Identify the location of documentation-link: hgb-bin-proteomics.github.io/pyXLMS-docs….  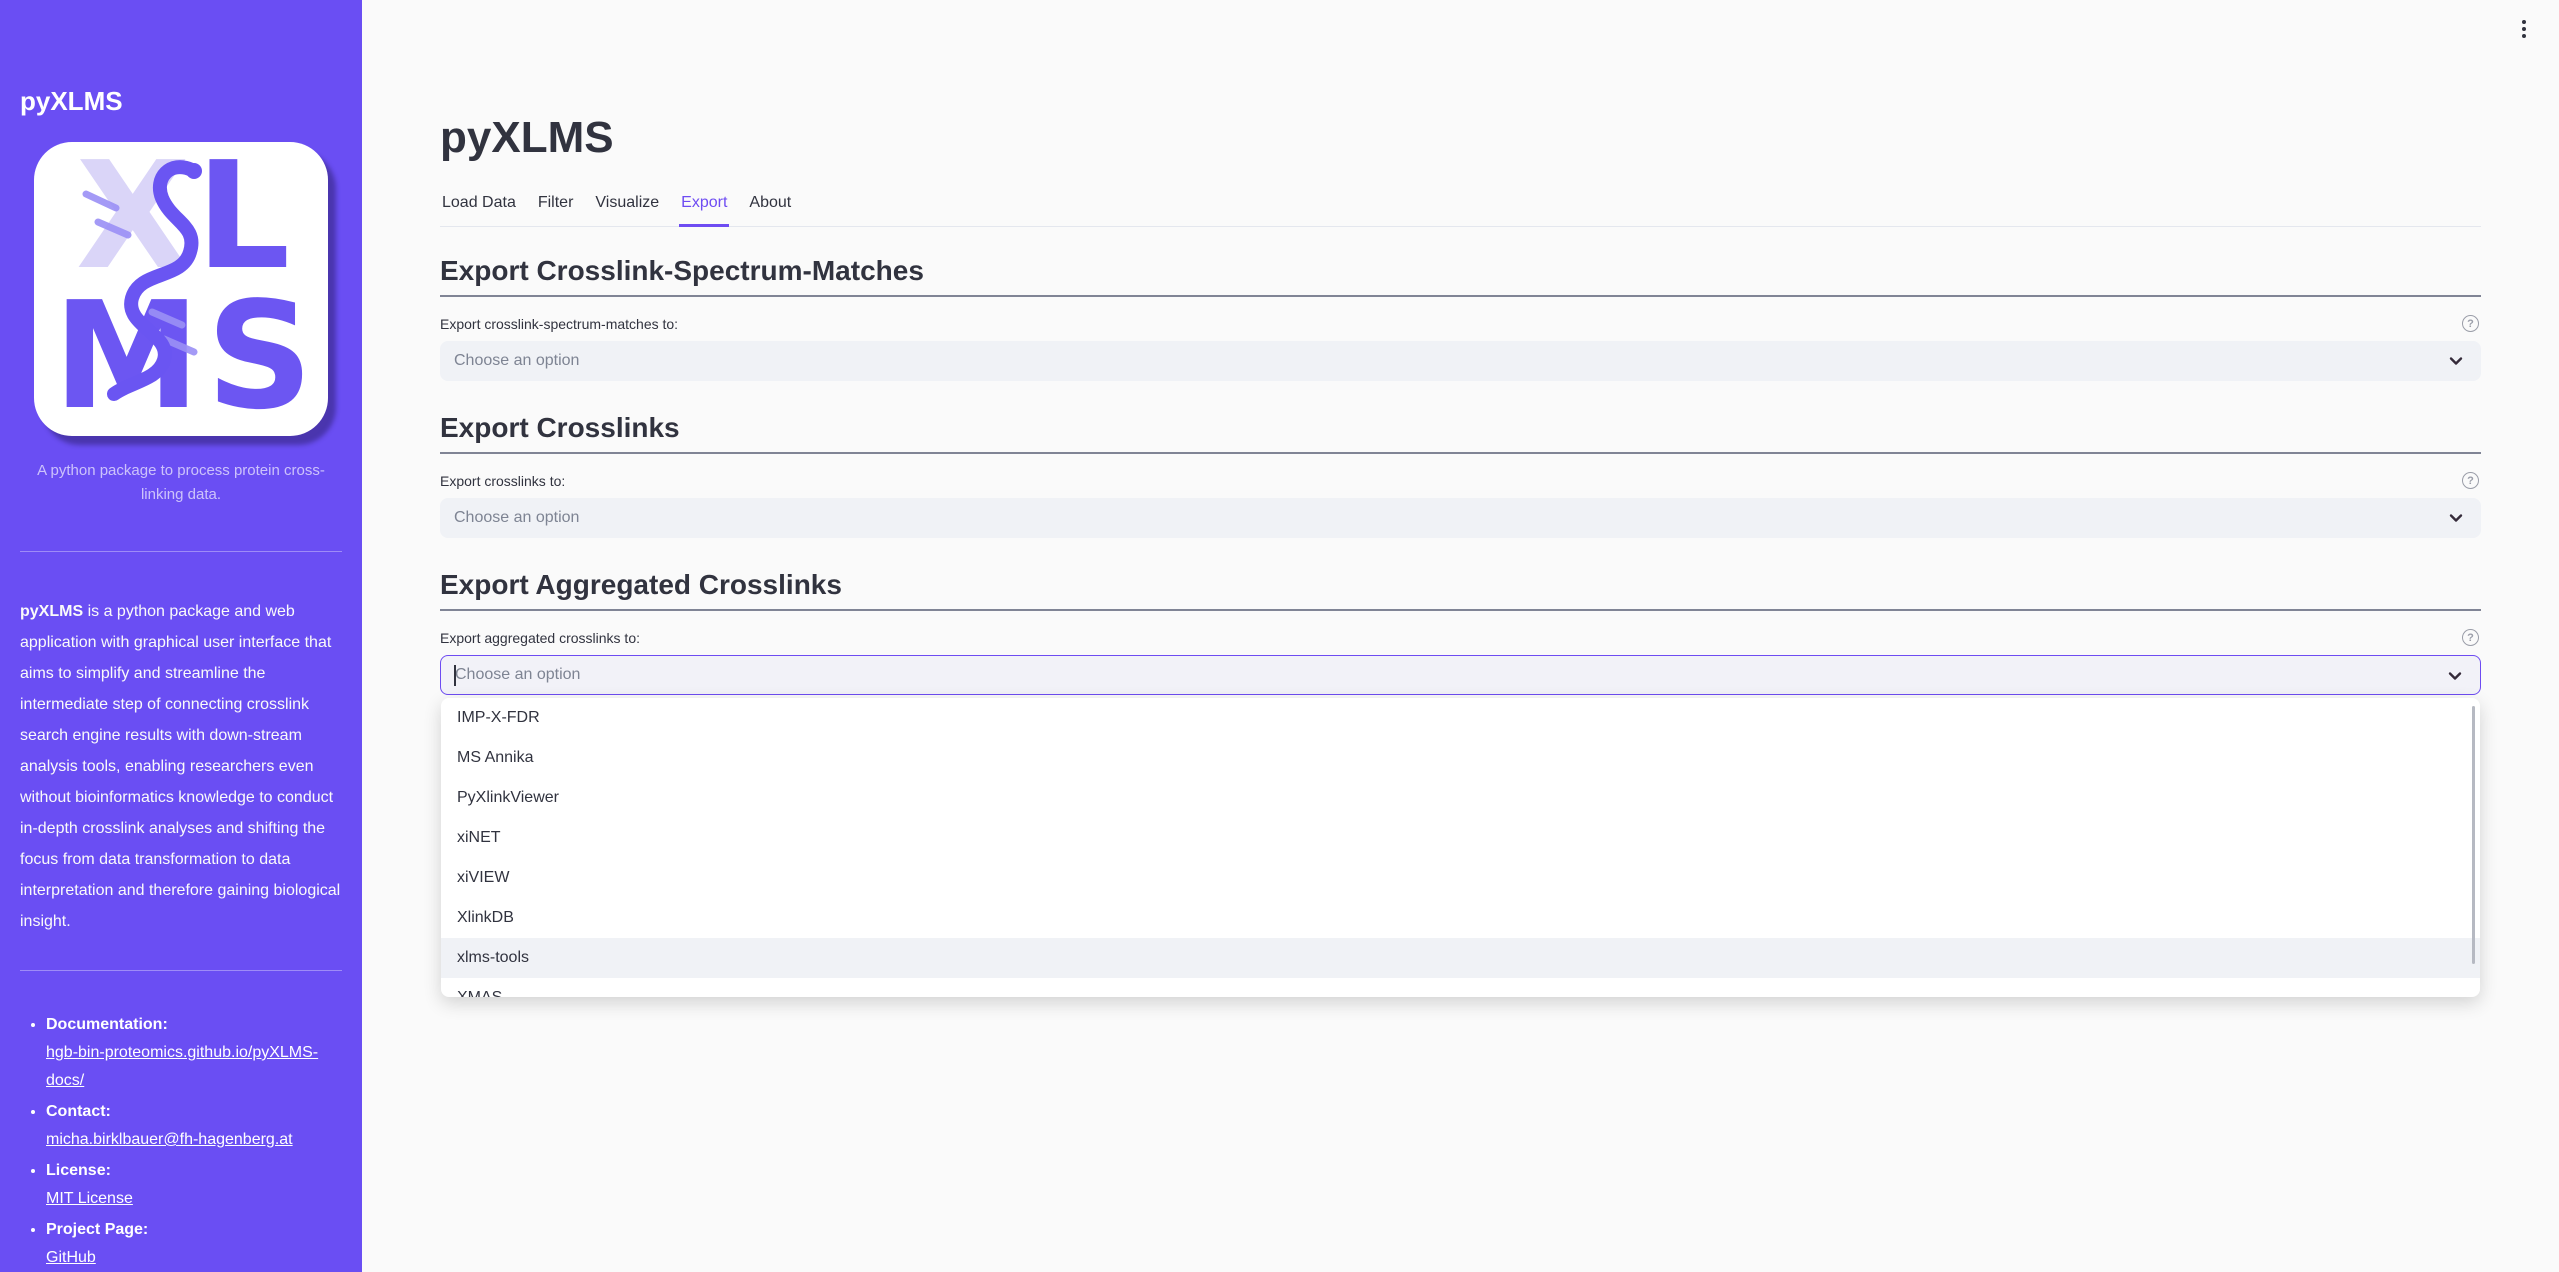
(182, 1066).